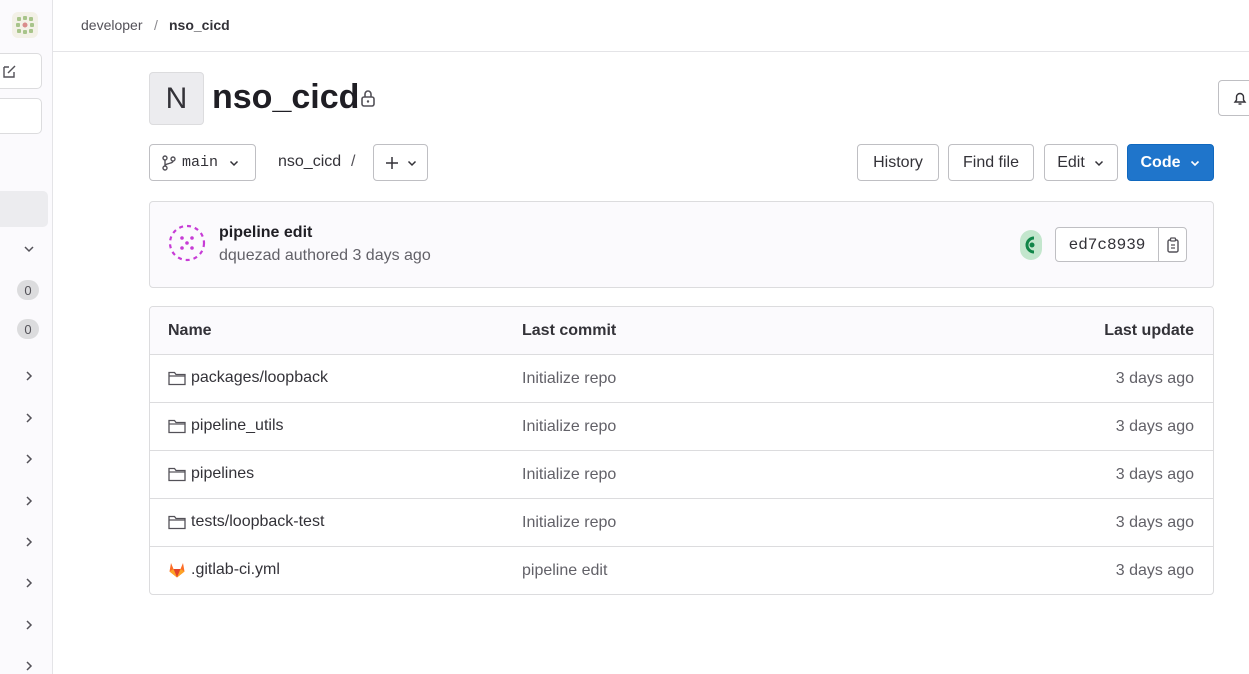 Image resolution: width=1249 pixels, height=674 pixels. Describe the element at coordinates (569, 330) in the screenshot. I see `column-header-last-commit: Last commit` at that location.